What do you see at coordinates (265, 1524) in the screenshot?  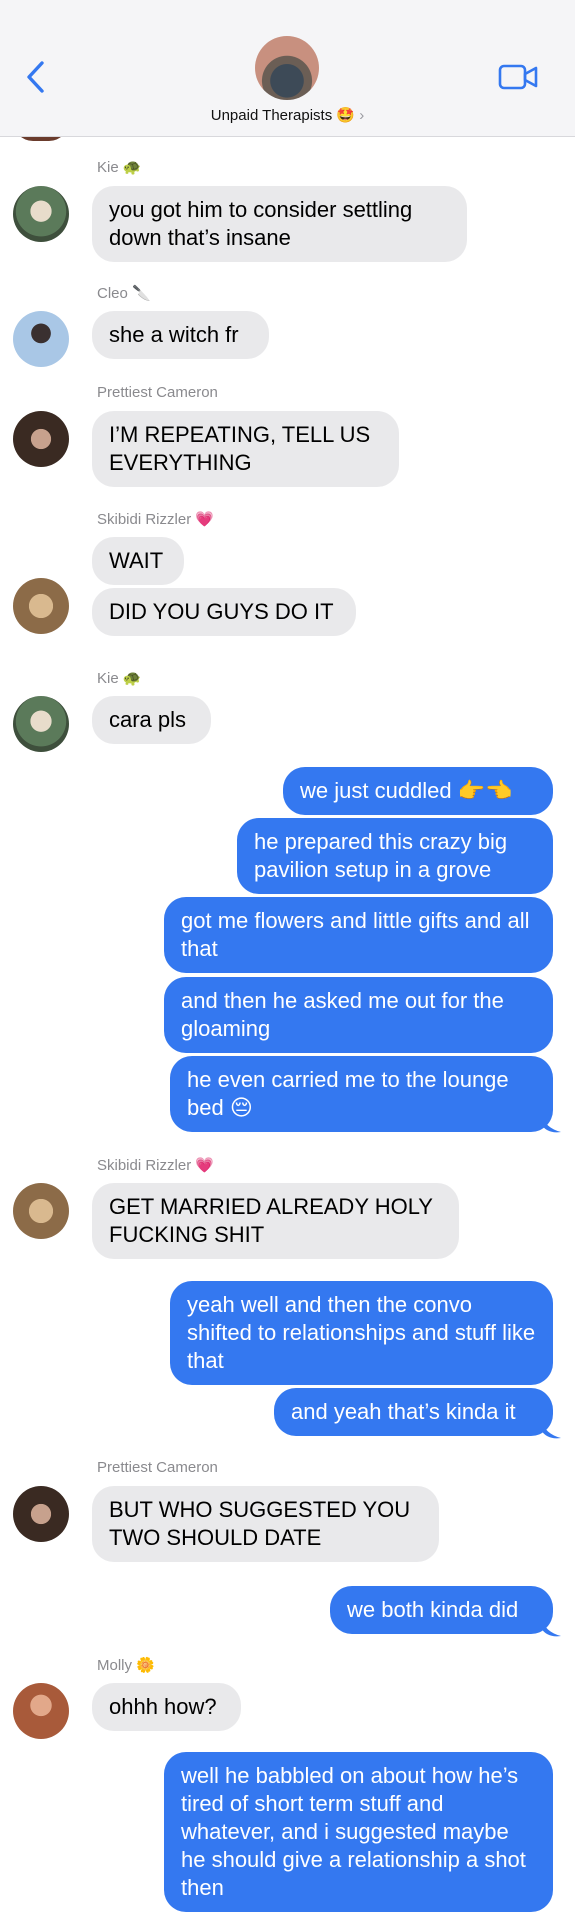 I see `message-bubble: BUT WHO SUGGESTED YOU TWO SHOULD DATE` at bounding box center [265, 1524].